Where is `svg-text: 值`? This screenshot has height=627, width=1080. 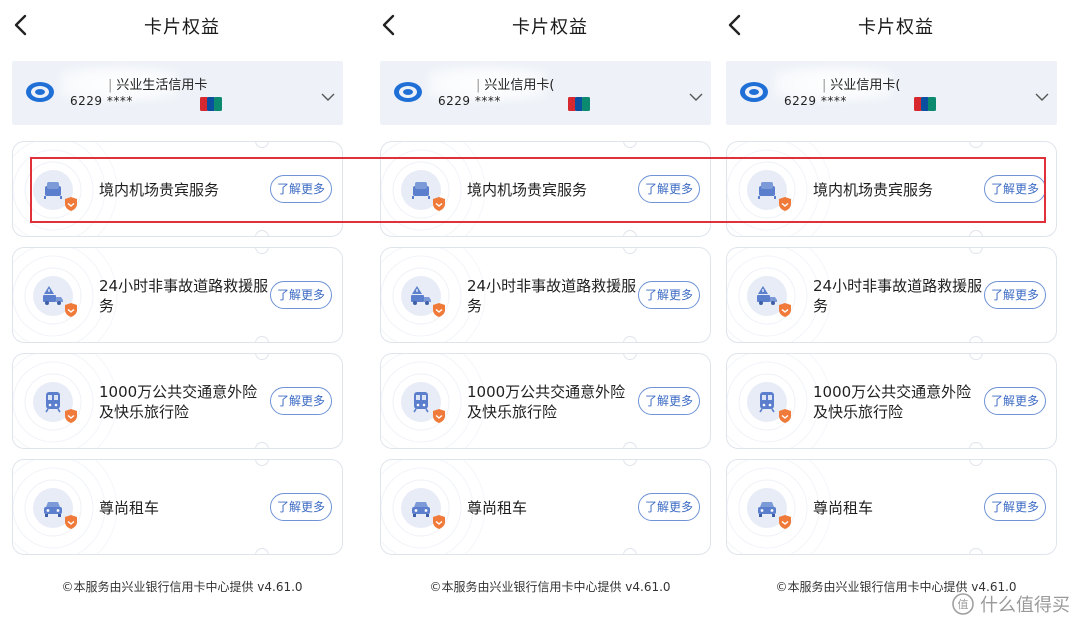 svg-text: 值 is located at coordinates (963, 604).